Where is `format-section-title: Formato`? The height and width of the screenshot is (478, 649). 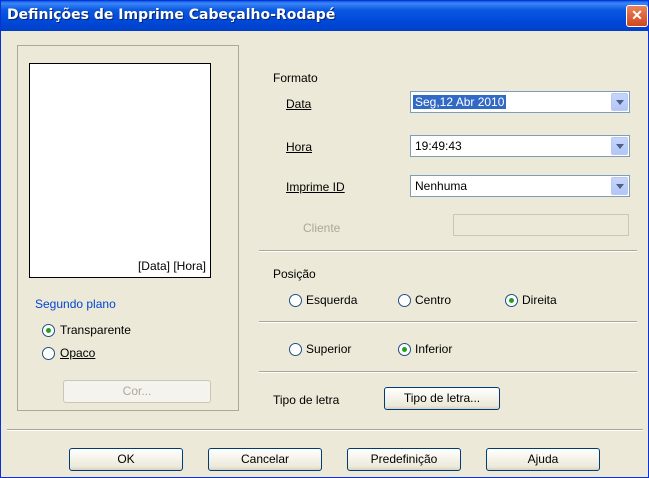
format-section-title: Formato is located at coordinates (295, 78).